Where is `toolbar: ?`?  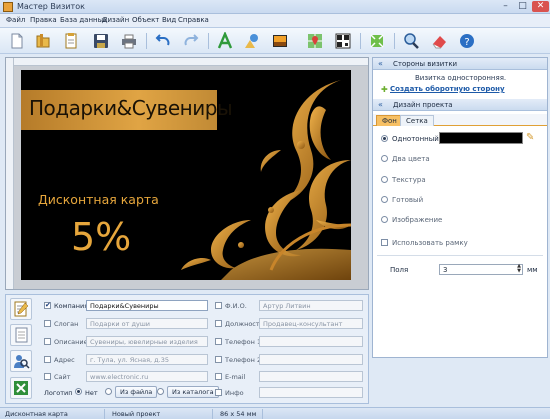 toolbar: ? is located at coordinates (275, 41).